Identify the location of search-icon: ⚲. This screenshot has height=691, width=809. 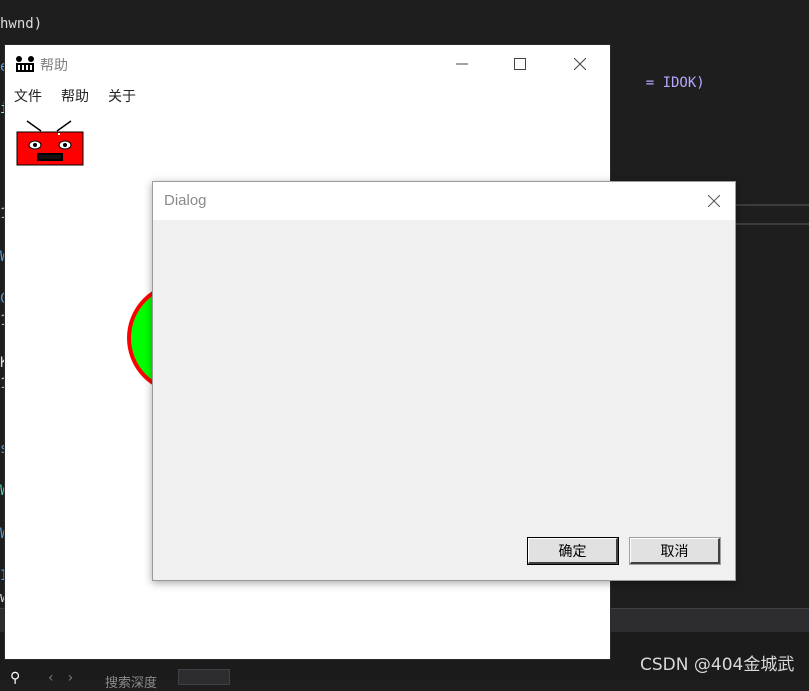
(15, 678).